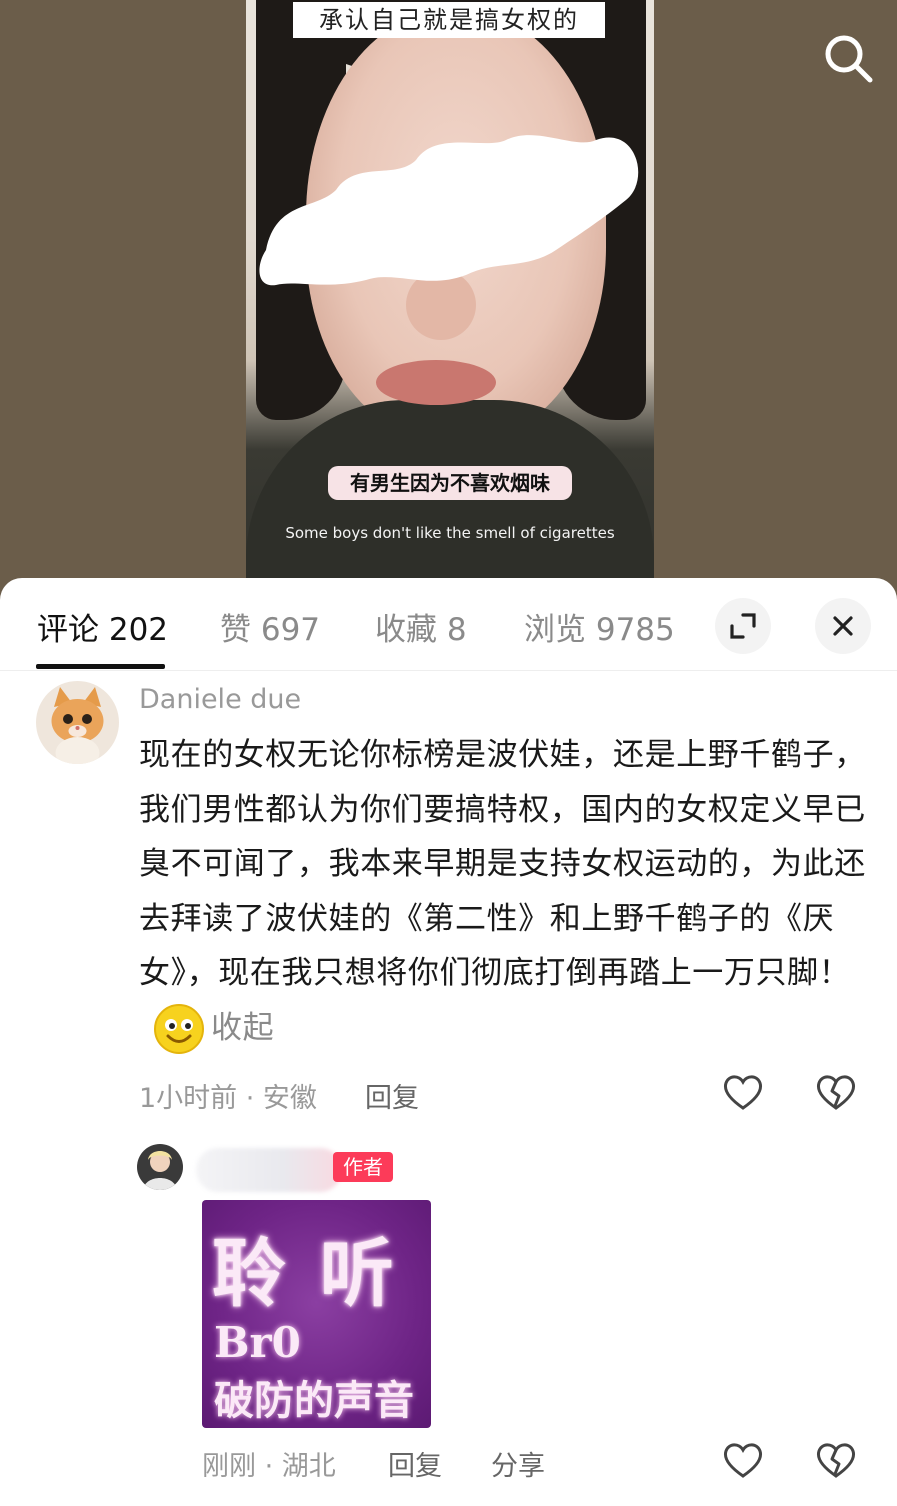 The height and width of the screenshot is (1506, 897). Describe the element at coordinates (257, 1342) in the screenshot. I see `sticker-line-2: Br0` at that location.